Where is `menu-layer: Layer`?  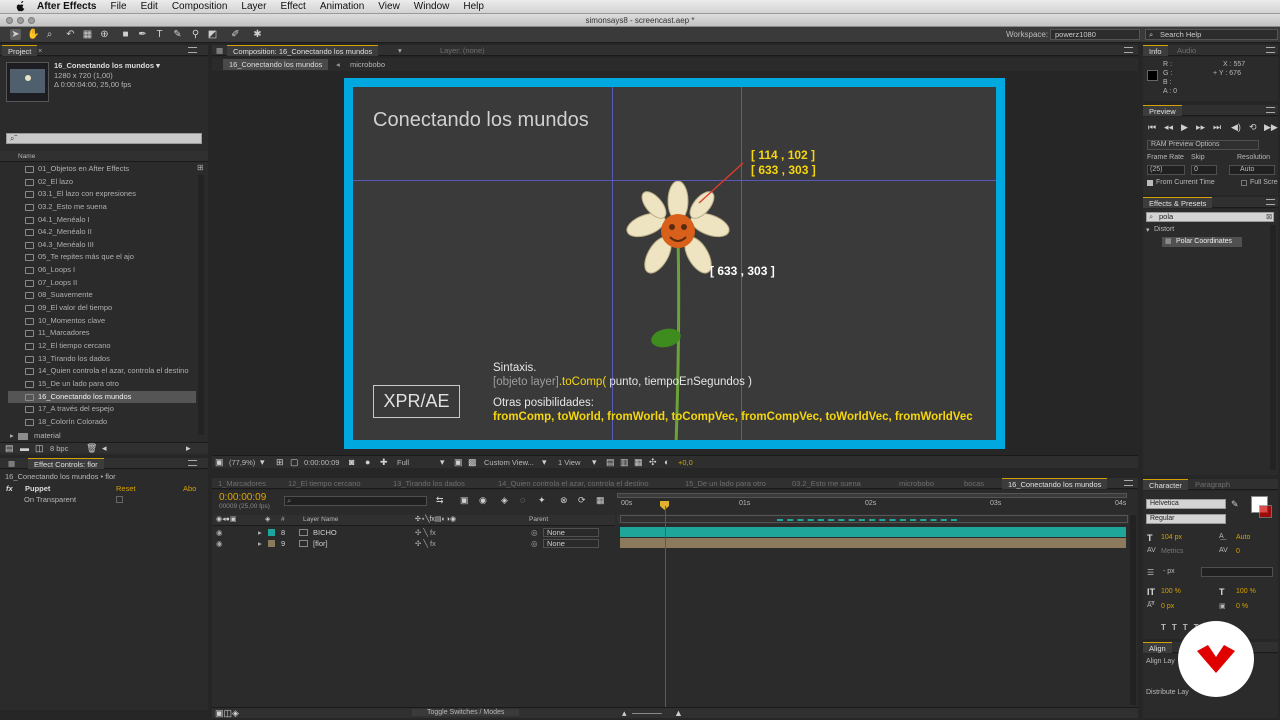
menu-layer: Layer is located at coordinates (253, 6).